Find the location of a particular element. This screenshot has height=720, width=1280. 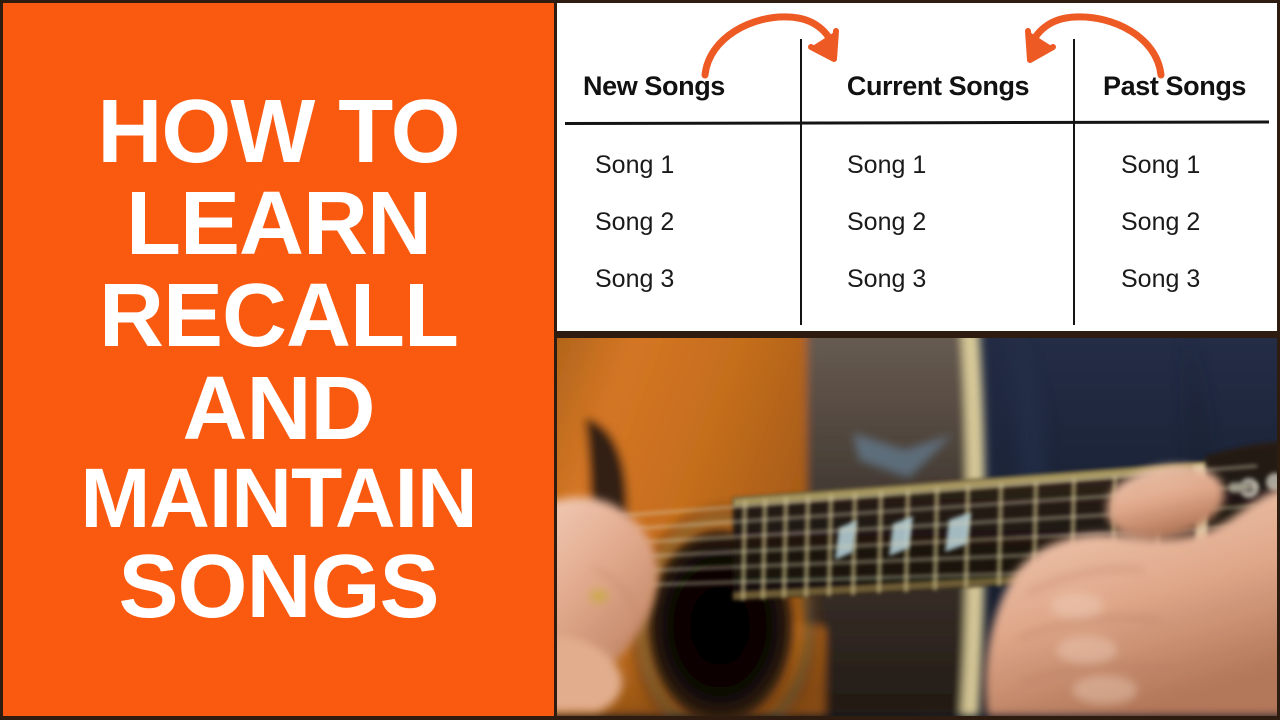

column-items-new-songs: Song 1 Song 2 Song 3 is located at coordinates (683, 222).